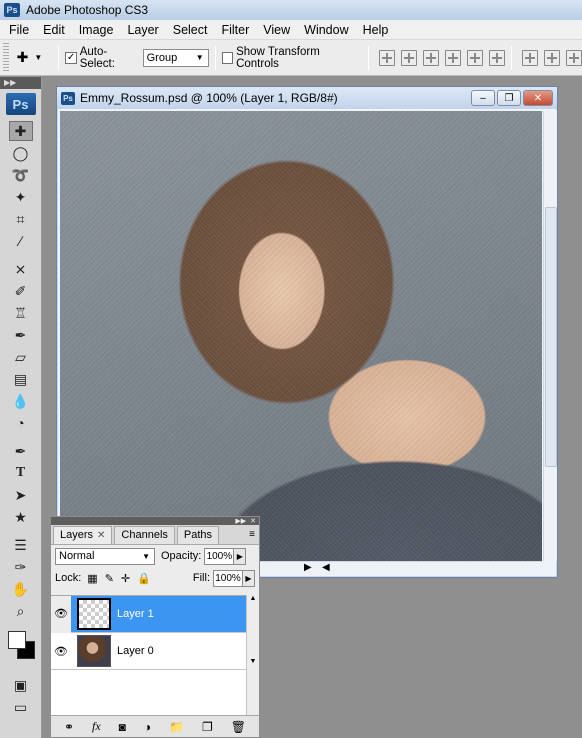 This screenshot has height=738, width=582. Describe the element at coordinates (20, 83) in the screenshot. I see `toolbox-grip: ▶▶` at that location.